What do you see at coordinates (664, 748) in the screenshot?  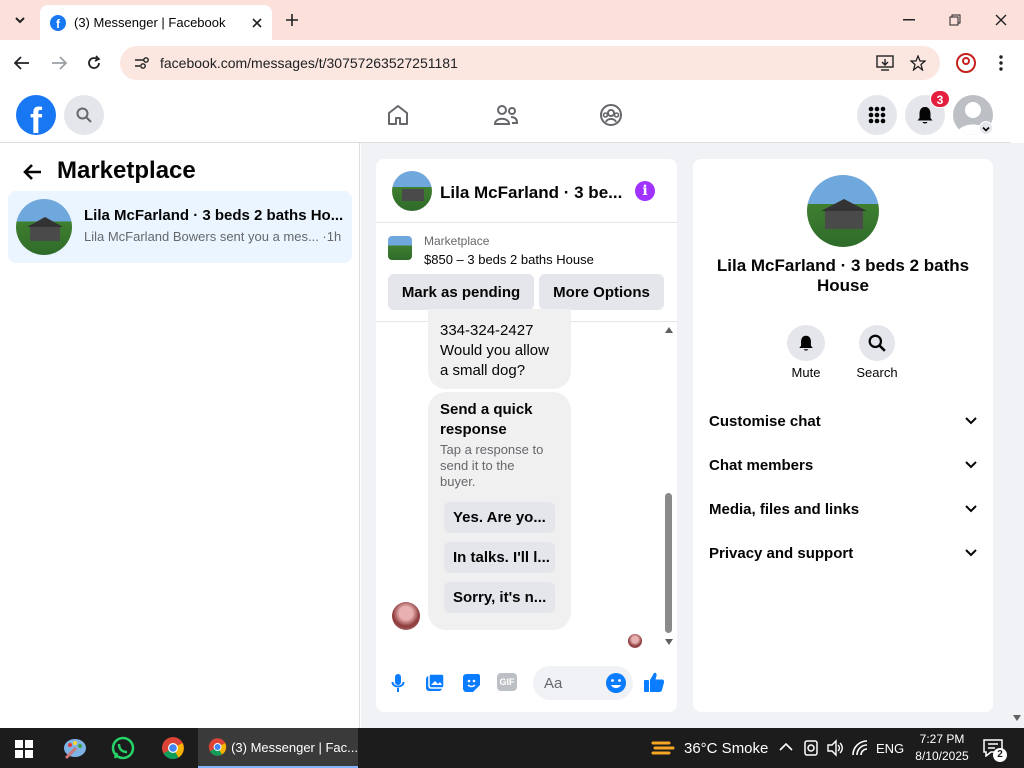 I see `weather-smoke-icon` at bounding box center [664, 748].